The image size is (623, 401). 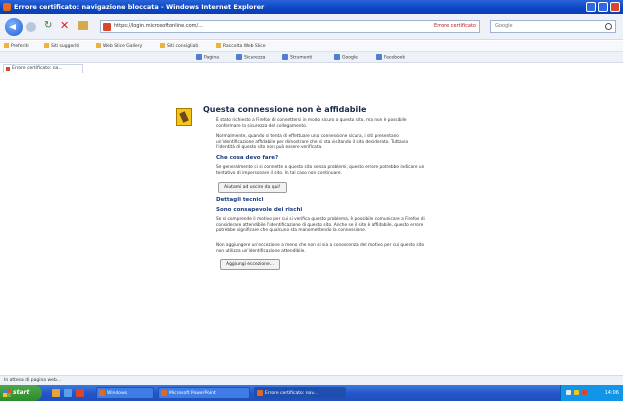 I want to click on browser-quicklaunch-icon, so click(x=68, y=393).